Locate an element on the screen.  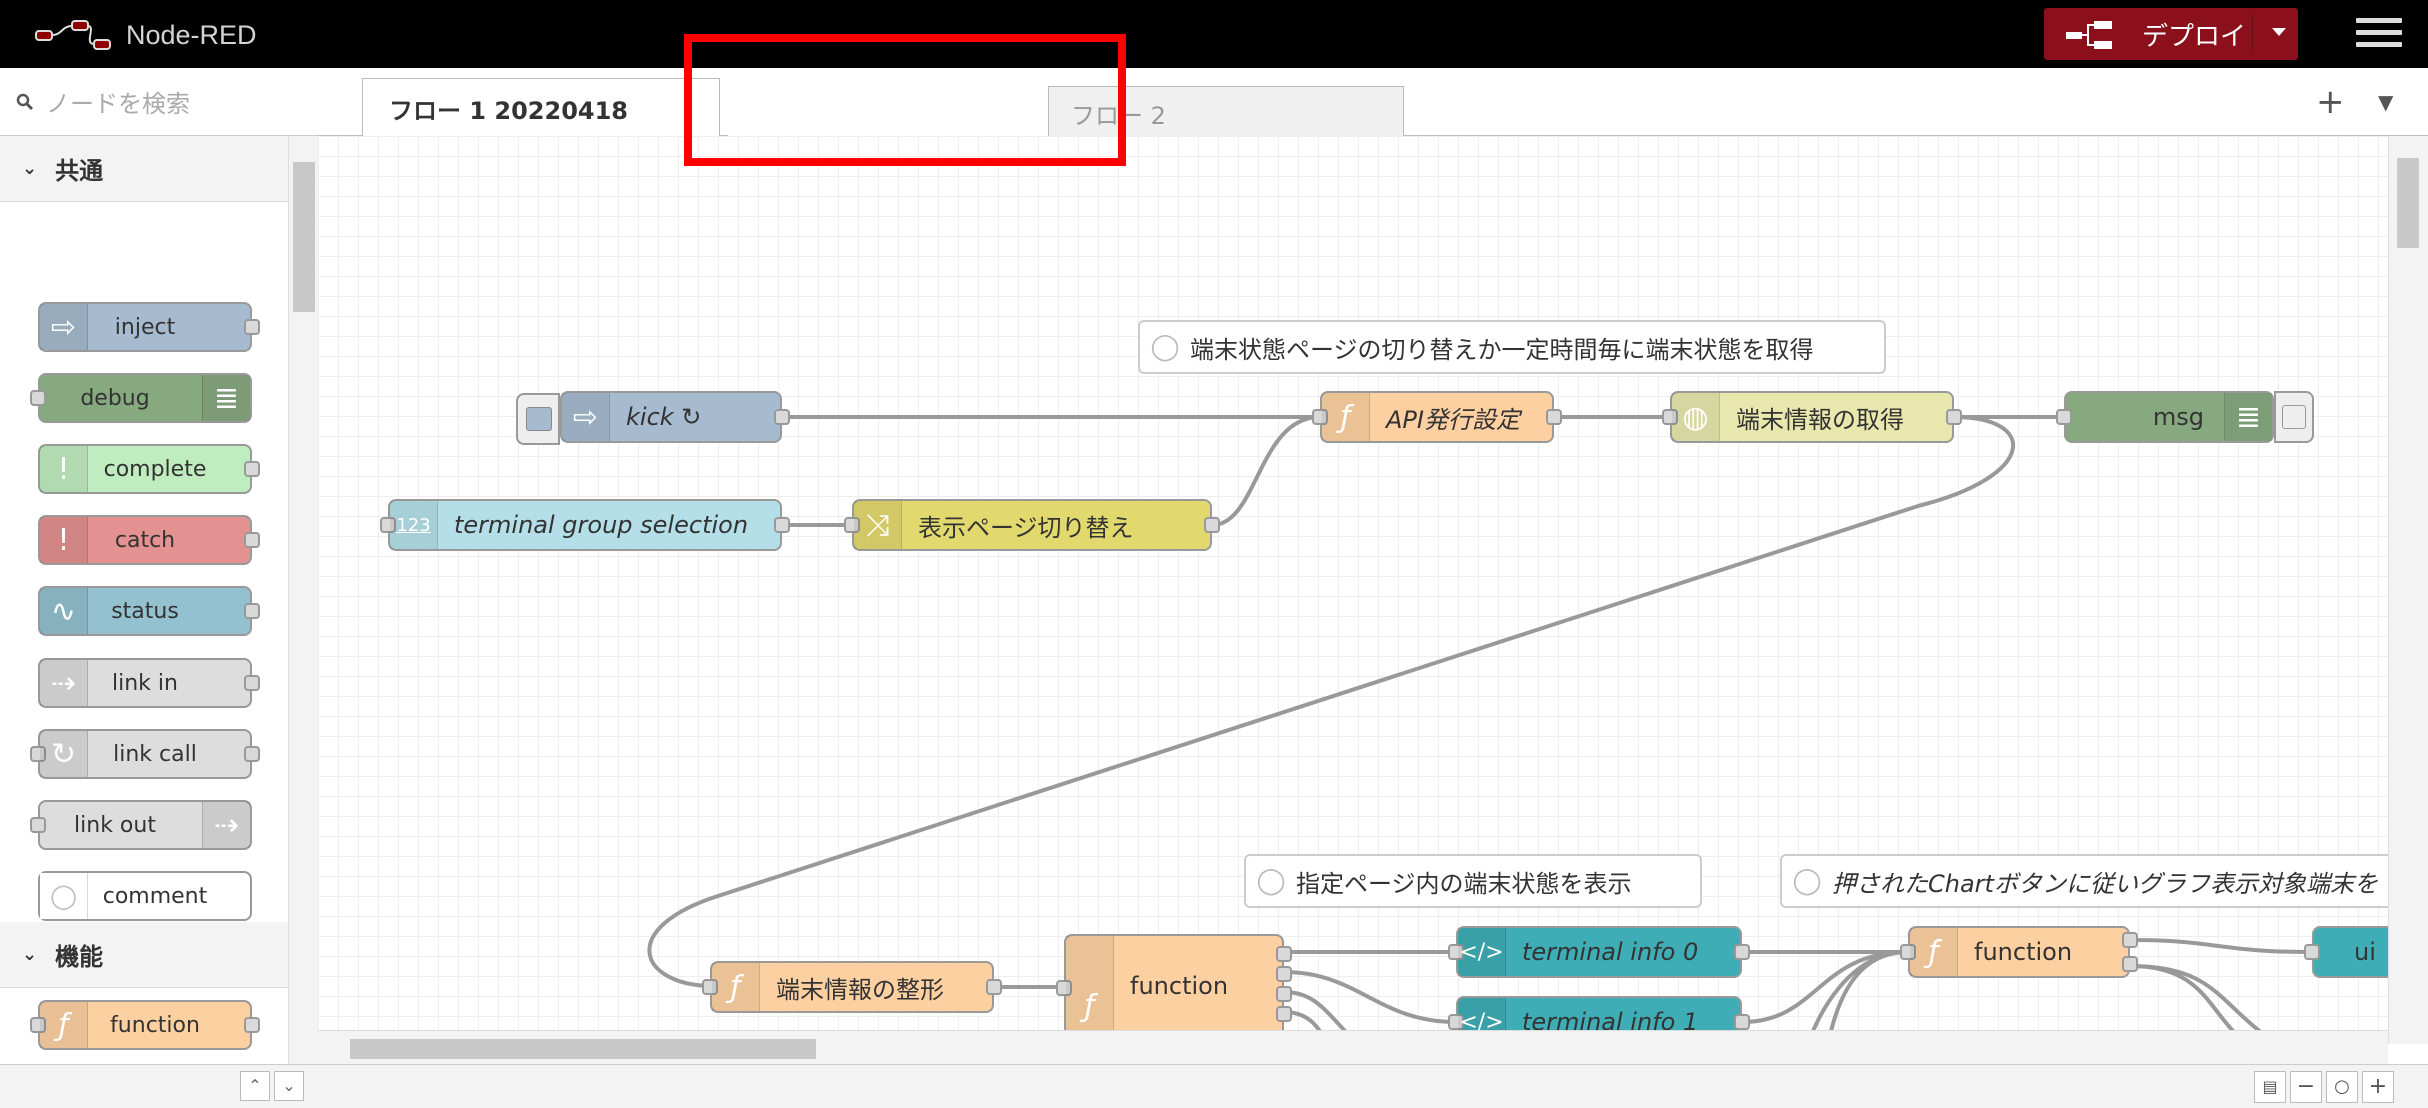
add-flow-icon: + is located at coordinates (2330, 102).